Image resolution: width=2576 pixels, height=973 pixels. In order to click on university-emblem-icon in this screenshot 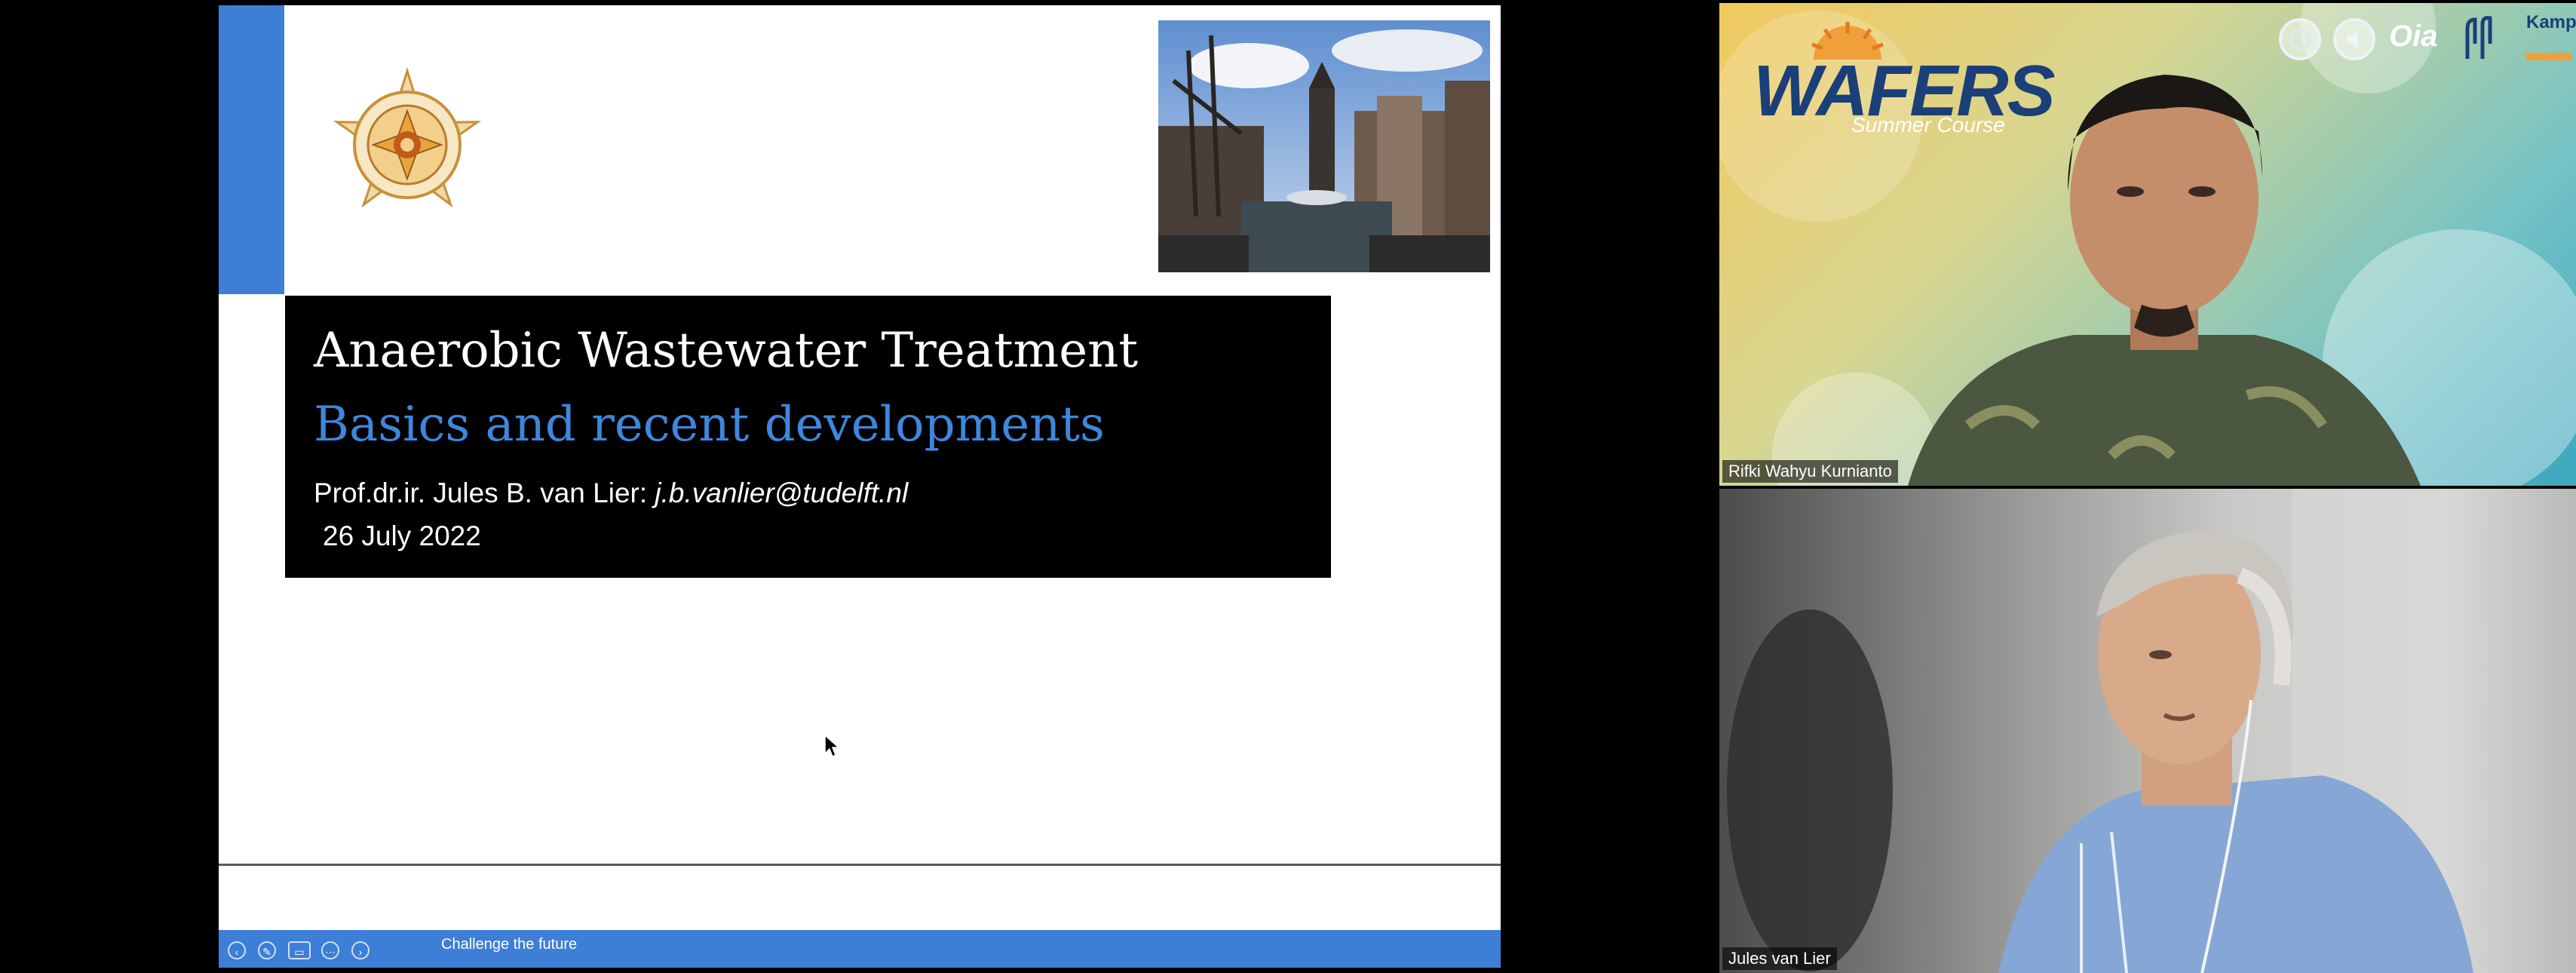, I will do `click(407, 137)`.